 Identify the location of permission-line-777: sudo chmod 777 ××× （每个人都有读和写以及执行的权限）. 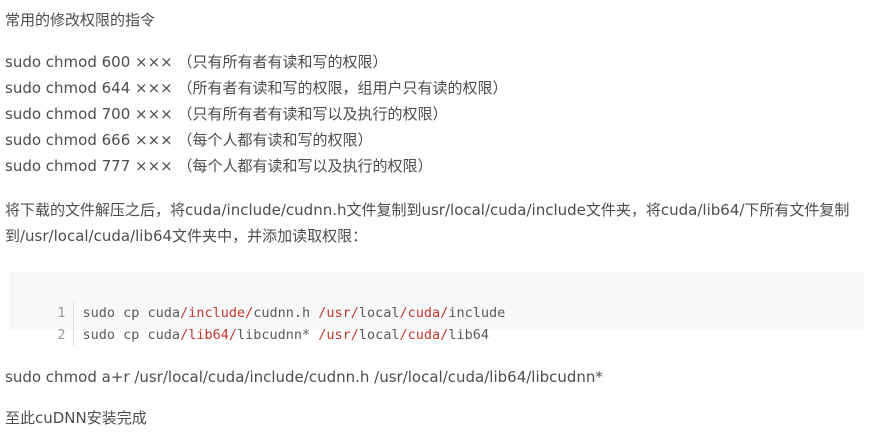
(219, 166).